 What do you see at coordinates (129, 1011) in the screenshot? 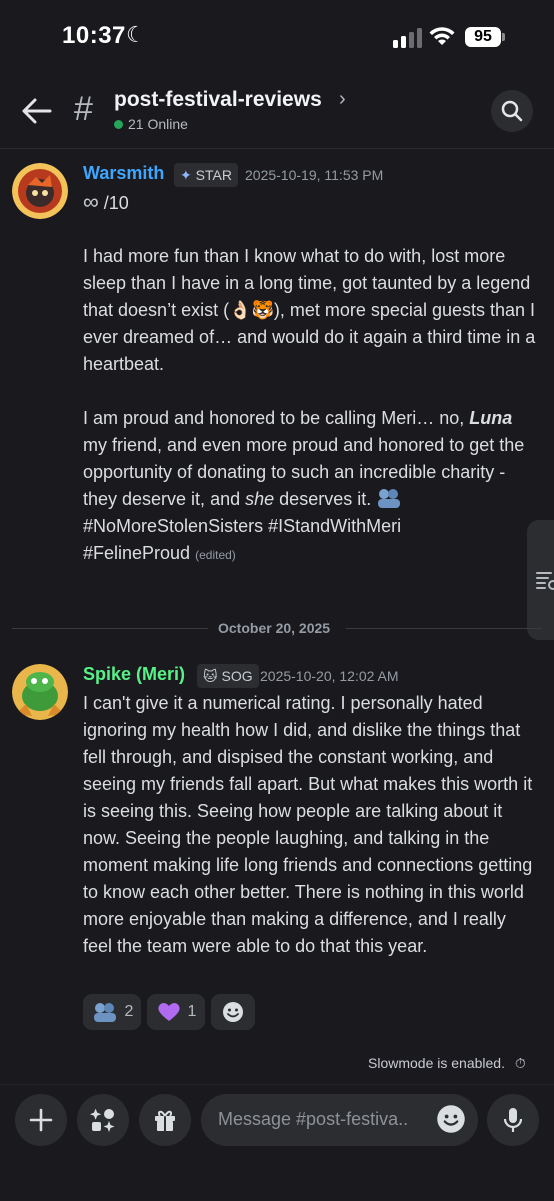
I see `reaction-count: 2` at bounding box center [129, 1011].